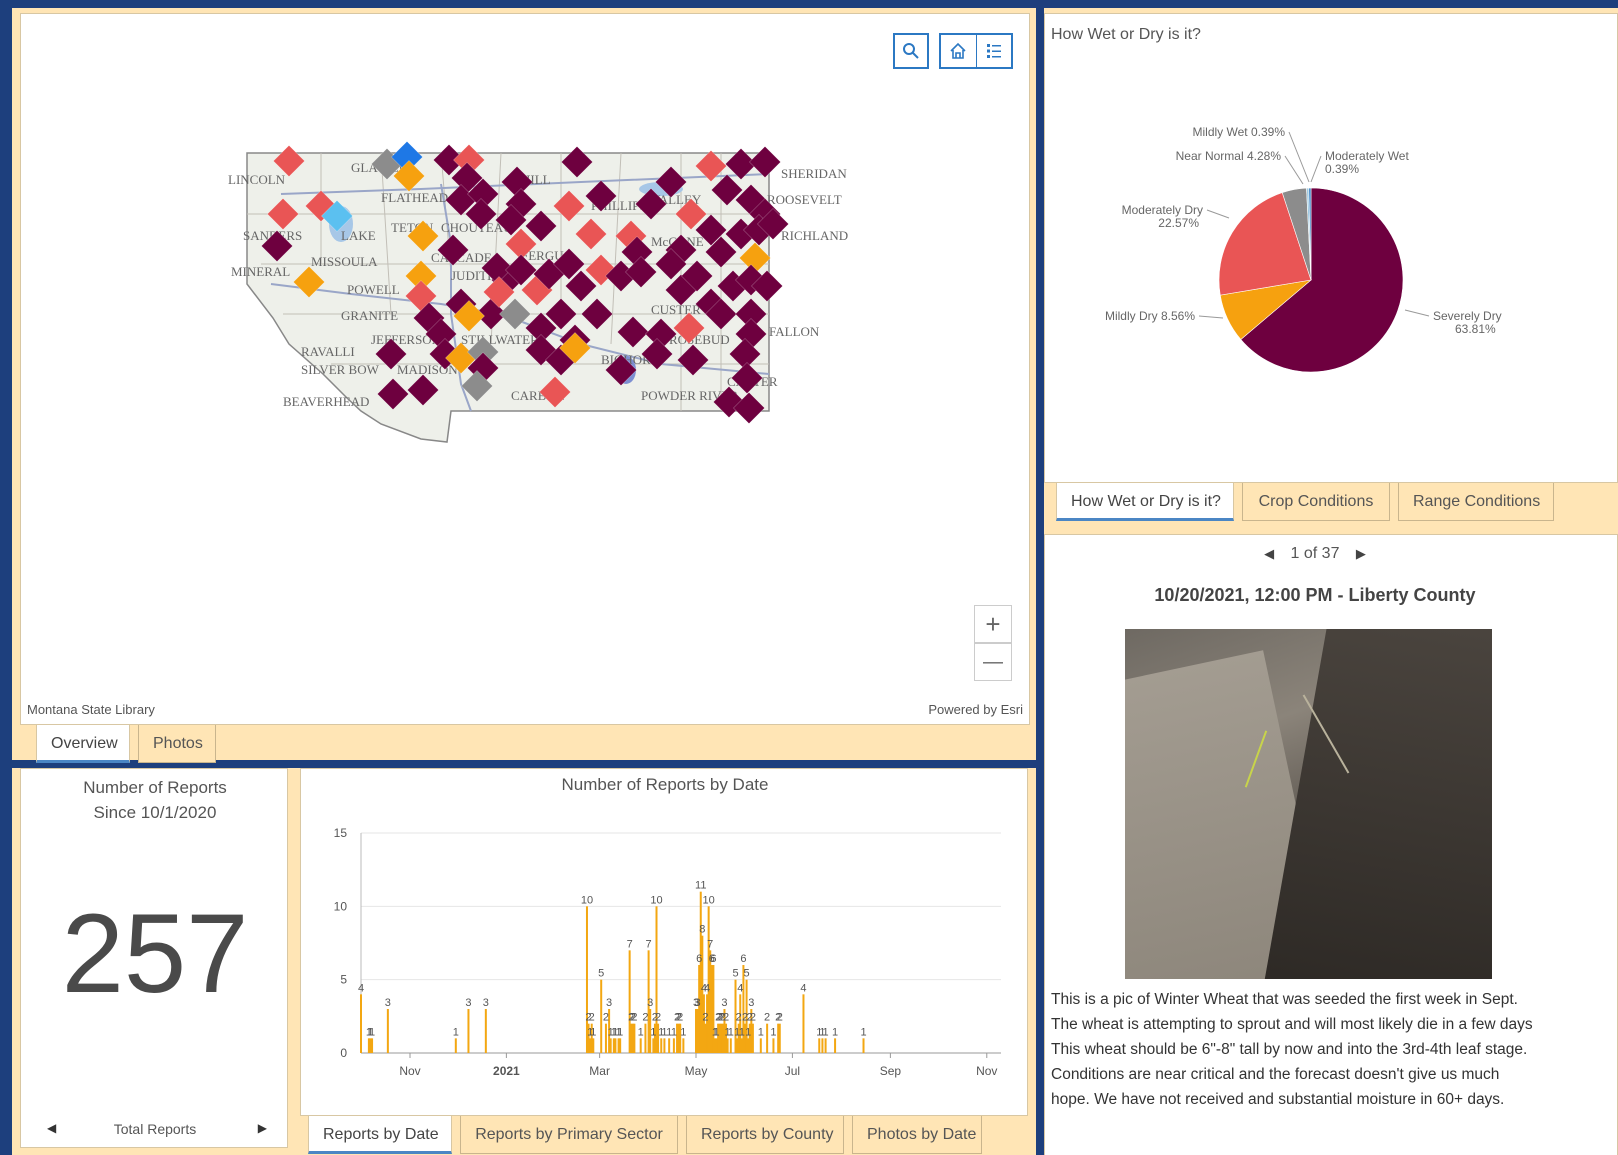 The image size is (1618, 1155). What do you see at coordinates (262, 1128) in the screenshot?
I see `next-count-icon: ▶` at bounding box center [262, 1128].